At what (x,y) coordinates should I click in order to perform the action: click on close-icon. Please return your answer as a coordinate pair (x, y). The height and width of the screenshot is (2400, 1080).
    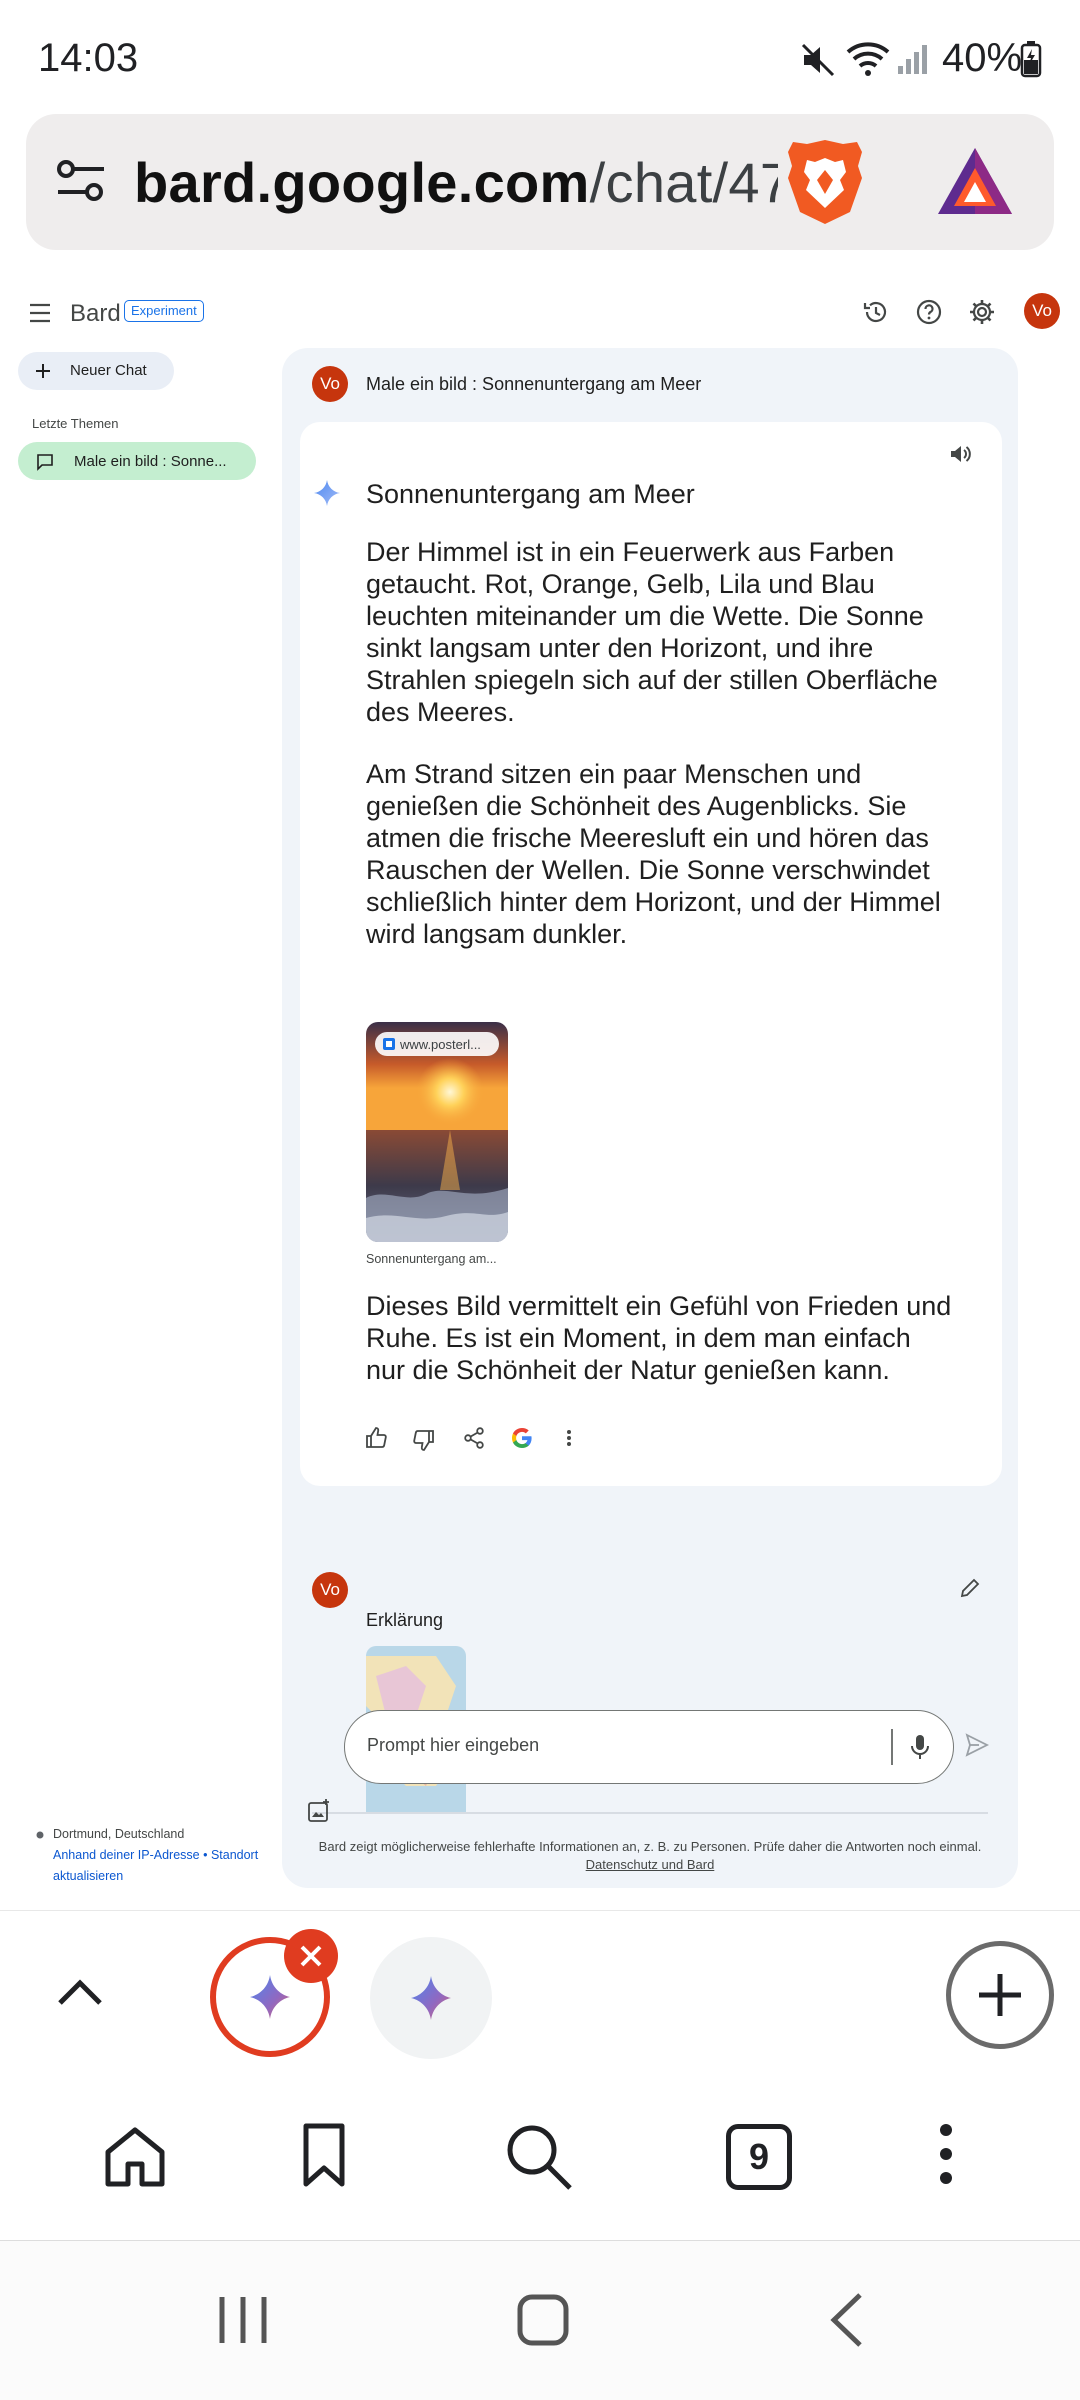
    Looking at the image, I should click on (311, 1956).